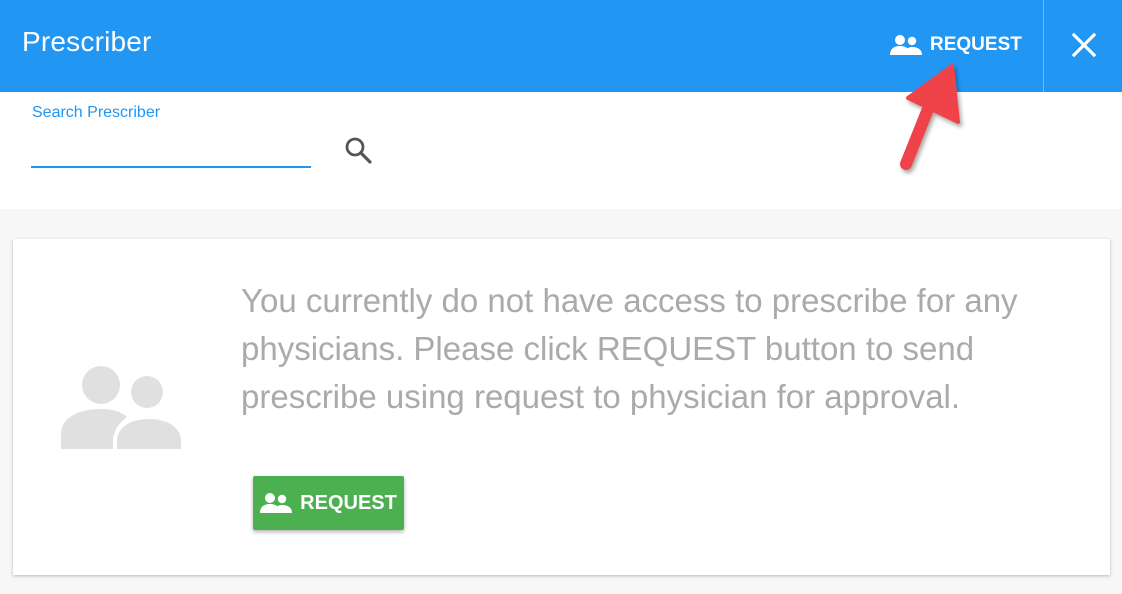 This screenshot has width=1122, height=594. Describe the element at coordinates (976, 44) in the screenshot. I see `header-request-label: REQUEST` at that location.